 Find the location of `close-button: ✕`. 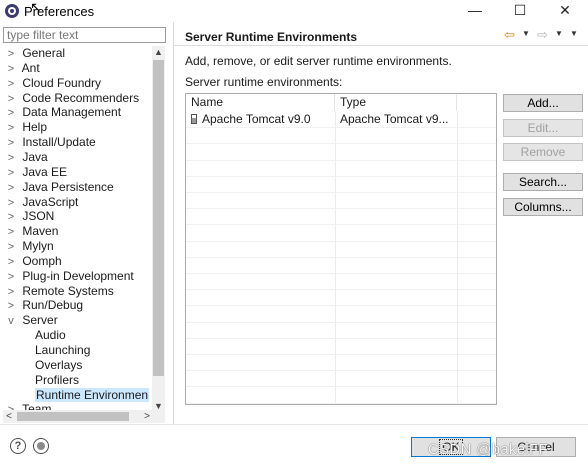

close-button: ✕ is located at coordinates (565, 11).